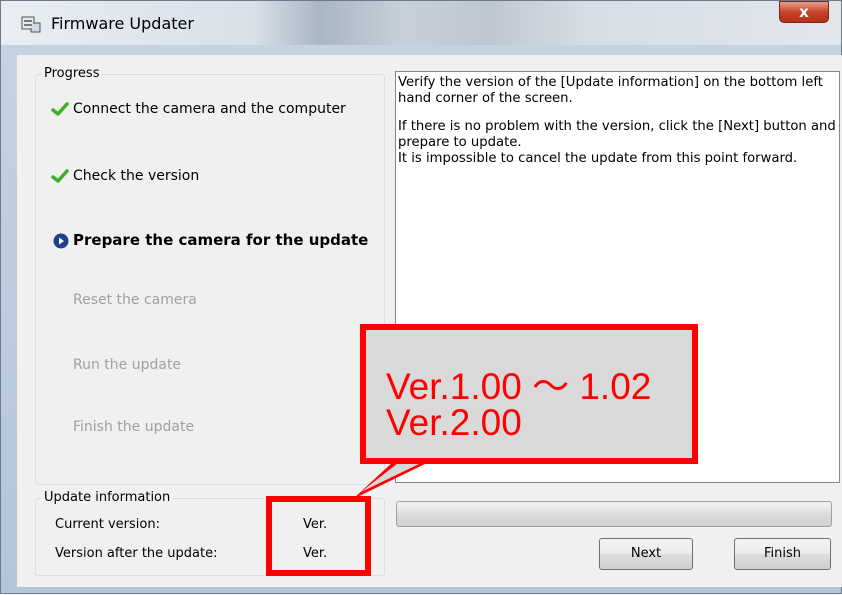 The height and width of the screenshot is (595, 842). What do you see at coordinates (318, 536) in the screenshot?
I see `version-highlight-box` at bounding box center [318, 536].